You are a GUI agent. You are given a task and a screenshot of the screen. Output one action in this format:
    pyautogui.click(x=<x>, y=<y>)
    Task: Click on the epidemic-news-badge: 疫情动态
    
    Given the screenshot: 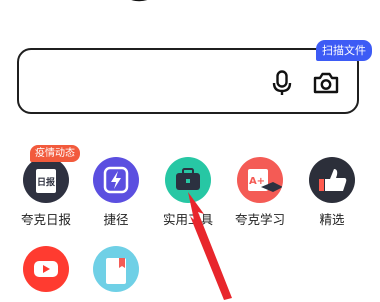 What is the action you would take?
    pyautogui.click(x=55, y=153)
    